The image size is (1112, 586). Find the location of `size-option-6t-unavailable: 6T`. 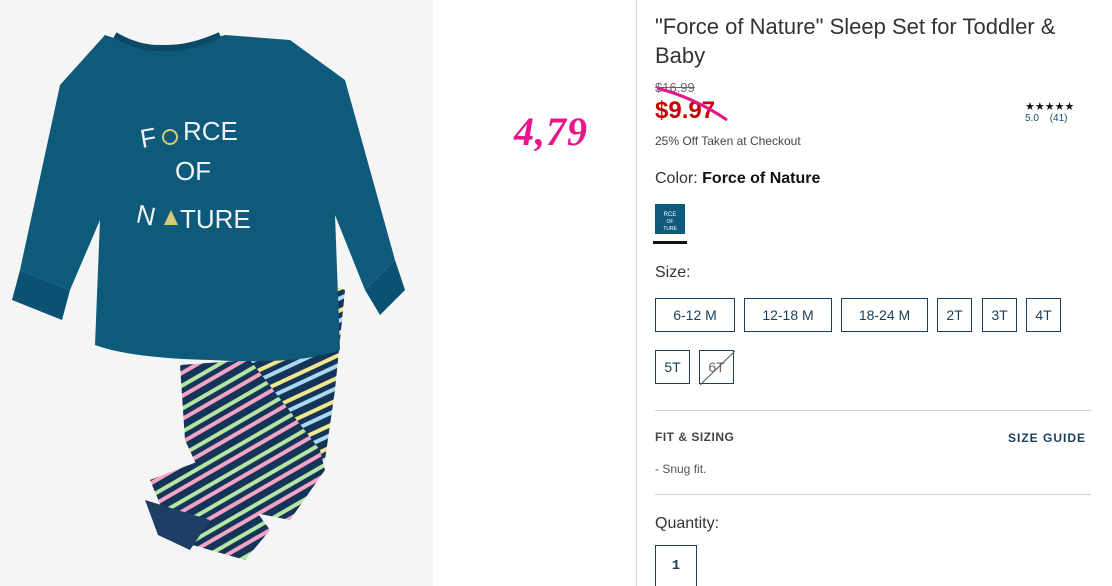

size-option-6t-unavailable: 6T is located at coordinates (717, 367).